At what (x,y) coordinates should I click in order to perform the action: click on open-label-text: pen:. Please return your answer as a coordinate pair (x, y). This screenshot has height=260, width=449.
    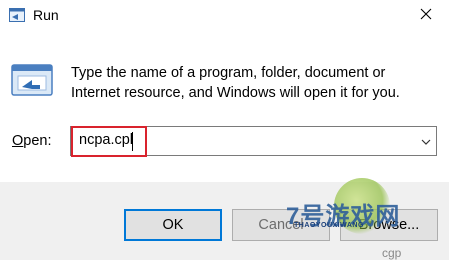
    Looking at the image, I should click on (37, 141).